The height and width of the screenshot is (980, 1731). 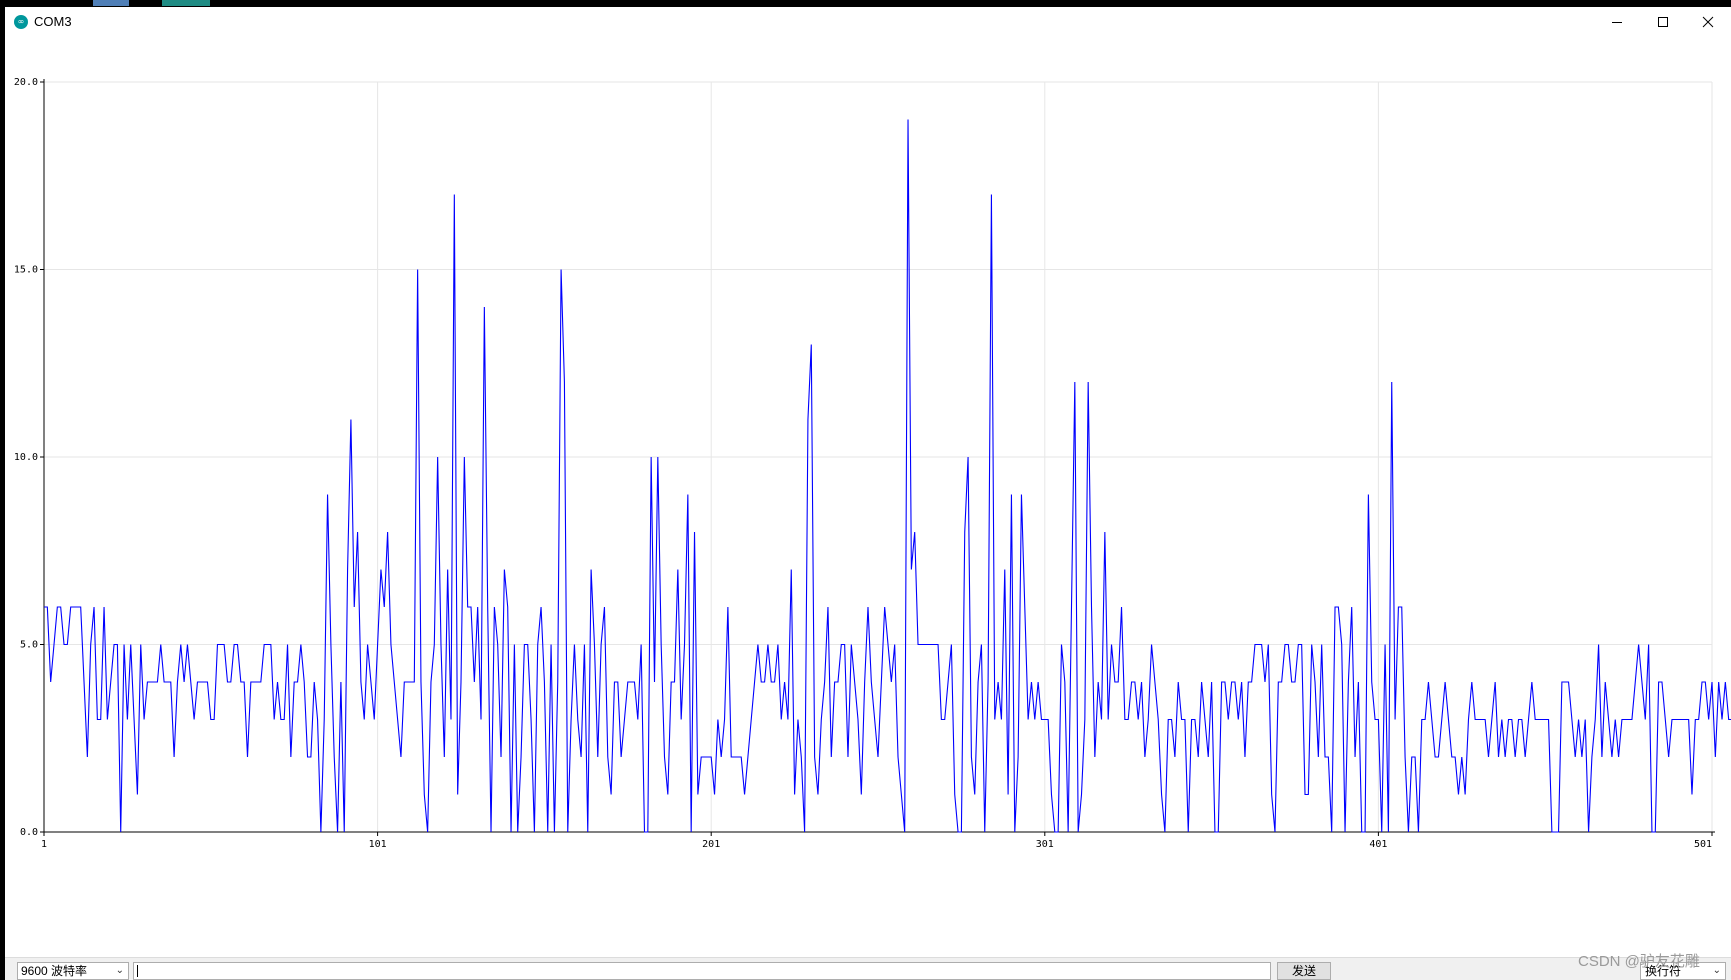 I want to click on bottom-toolbar: 9600 波特率 ⌄ 发送 换行符 ⌄, so click(x=868, y=968).